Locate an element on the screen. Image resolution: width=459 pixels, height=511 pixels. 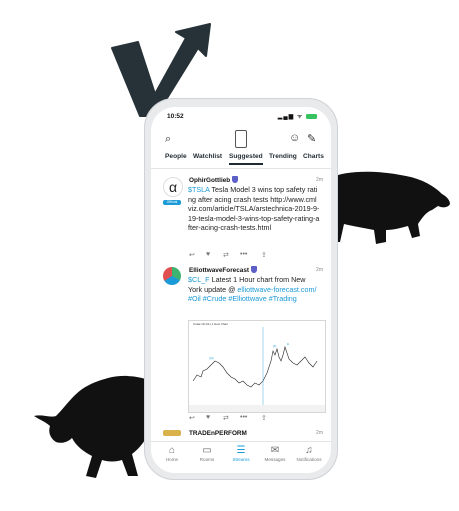
official-badge: Official is located at coordinates (172, 202).